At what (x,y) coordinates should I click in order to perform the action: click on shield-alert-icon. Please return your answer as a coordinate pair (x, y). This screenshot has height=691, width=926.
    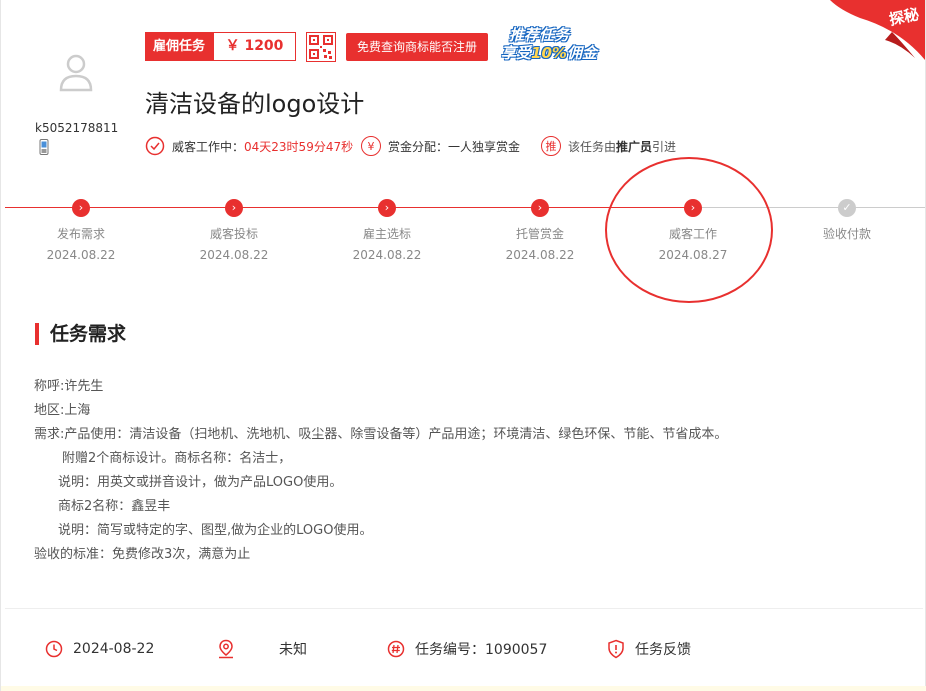
    Looking at the image, I should click on (616, 649).